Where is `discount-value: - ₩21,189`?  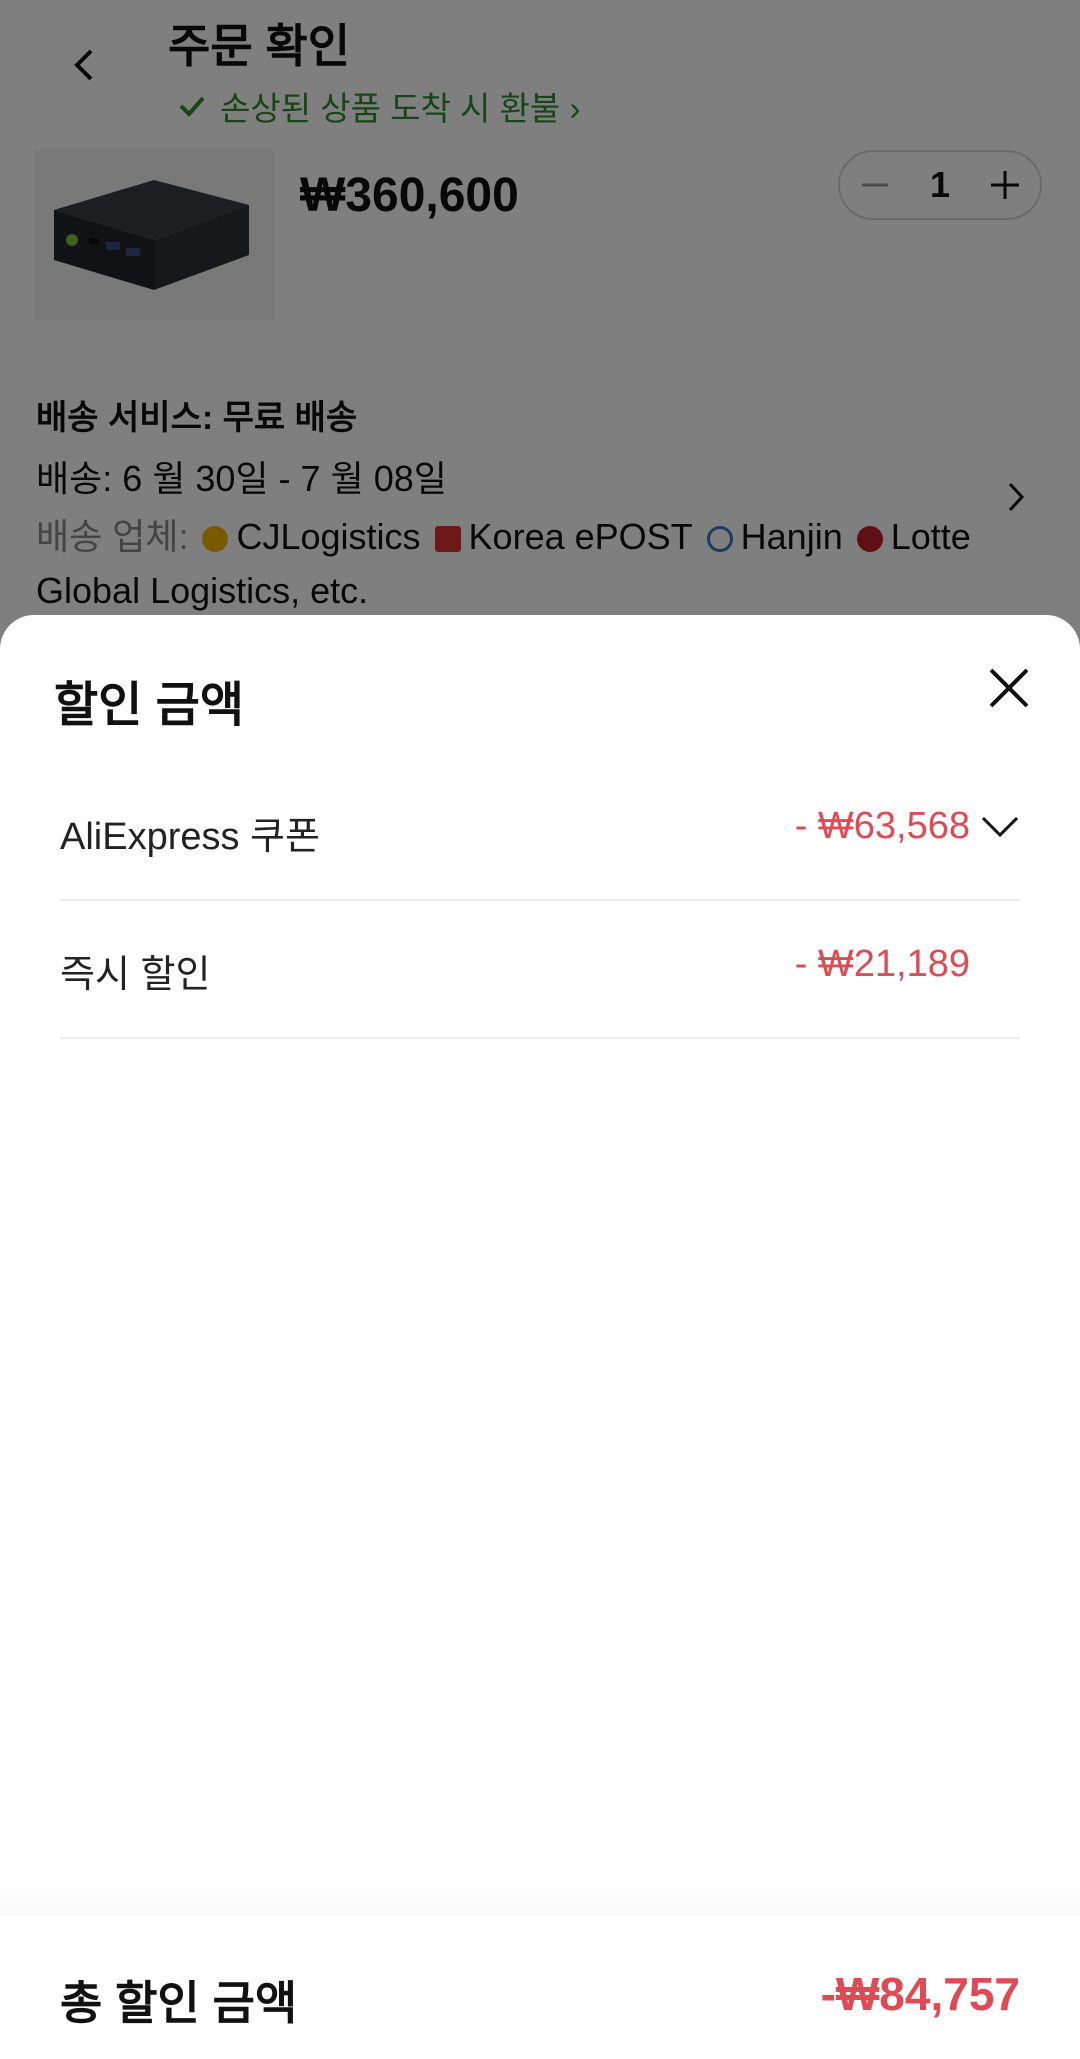 discount-value: - ₩21,189 is located at coordinates (882, 964).